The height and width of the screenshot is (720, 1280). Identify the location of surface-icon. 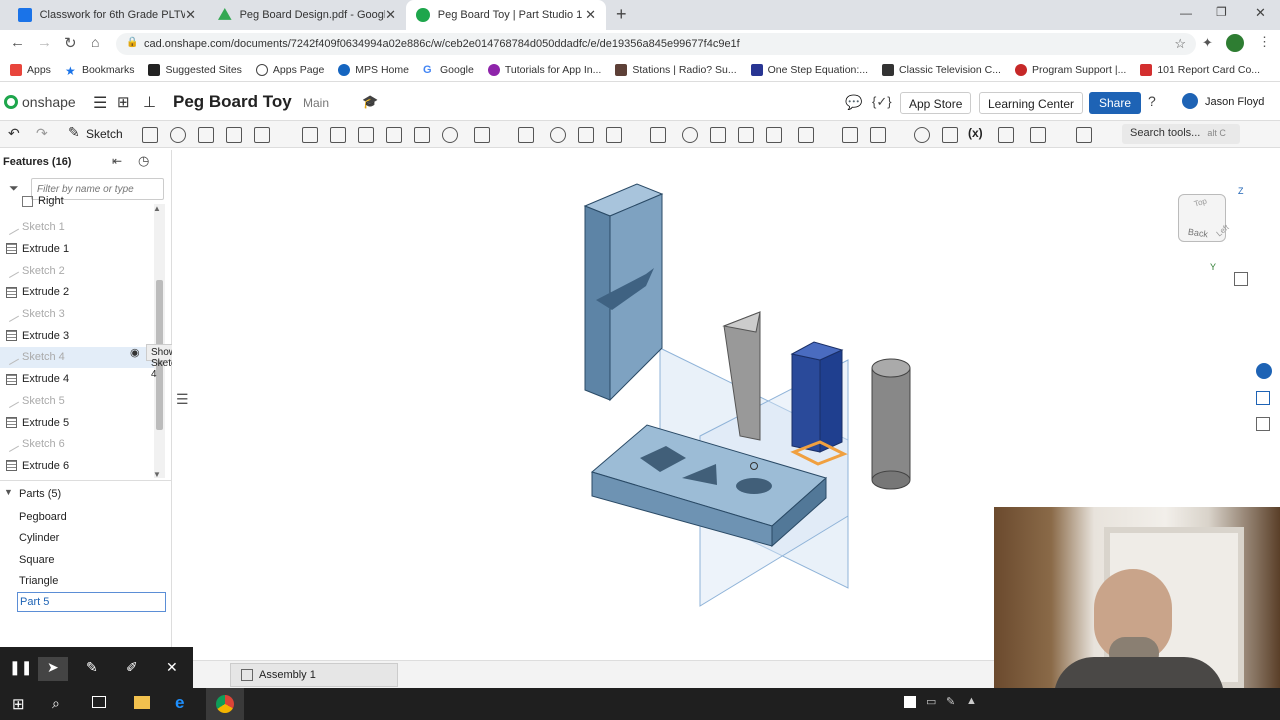
(1006, 135).